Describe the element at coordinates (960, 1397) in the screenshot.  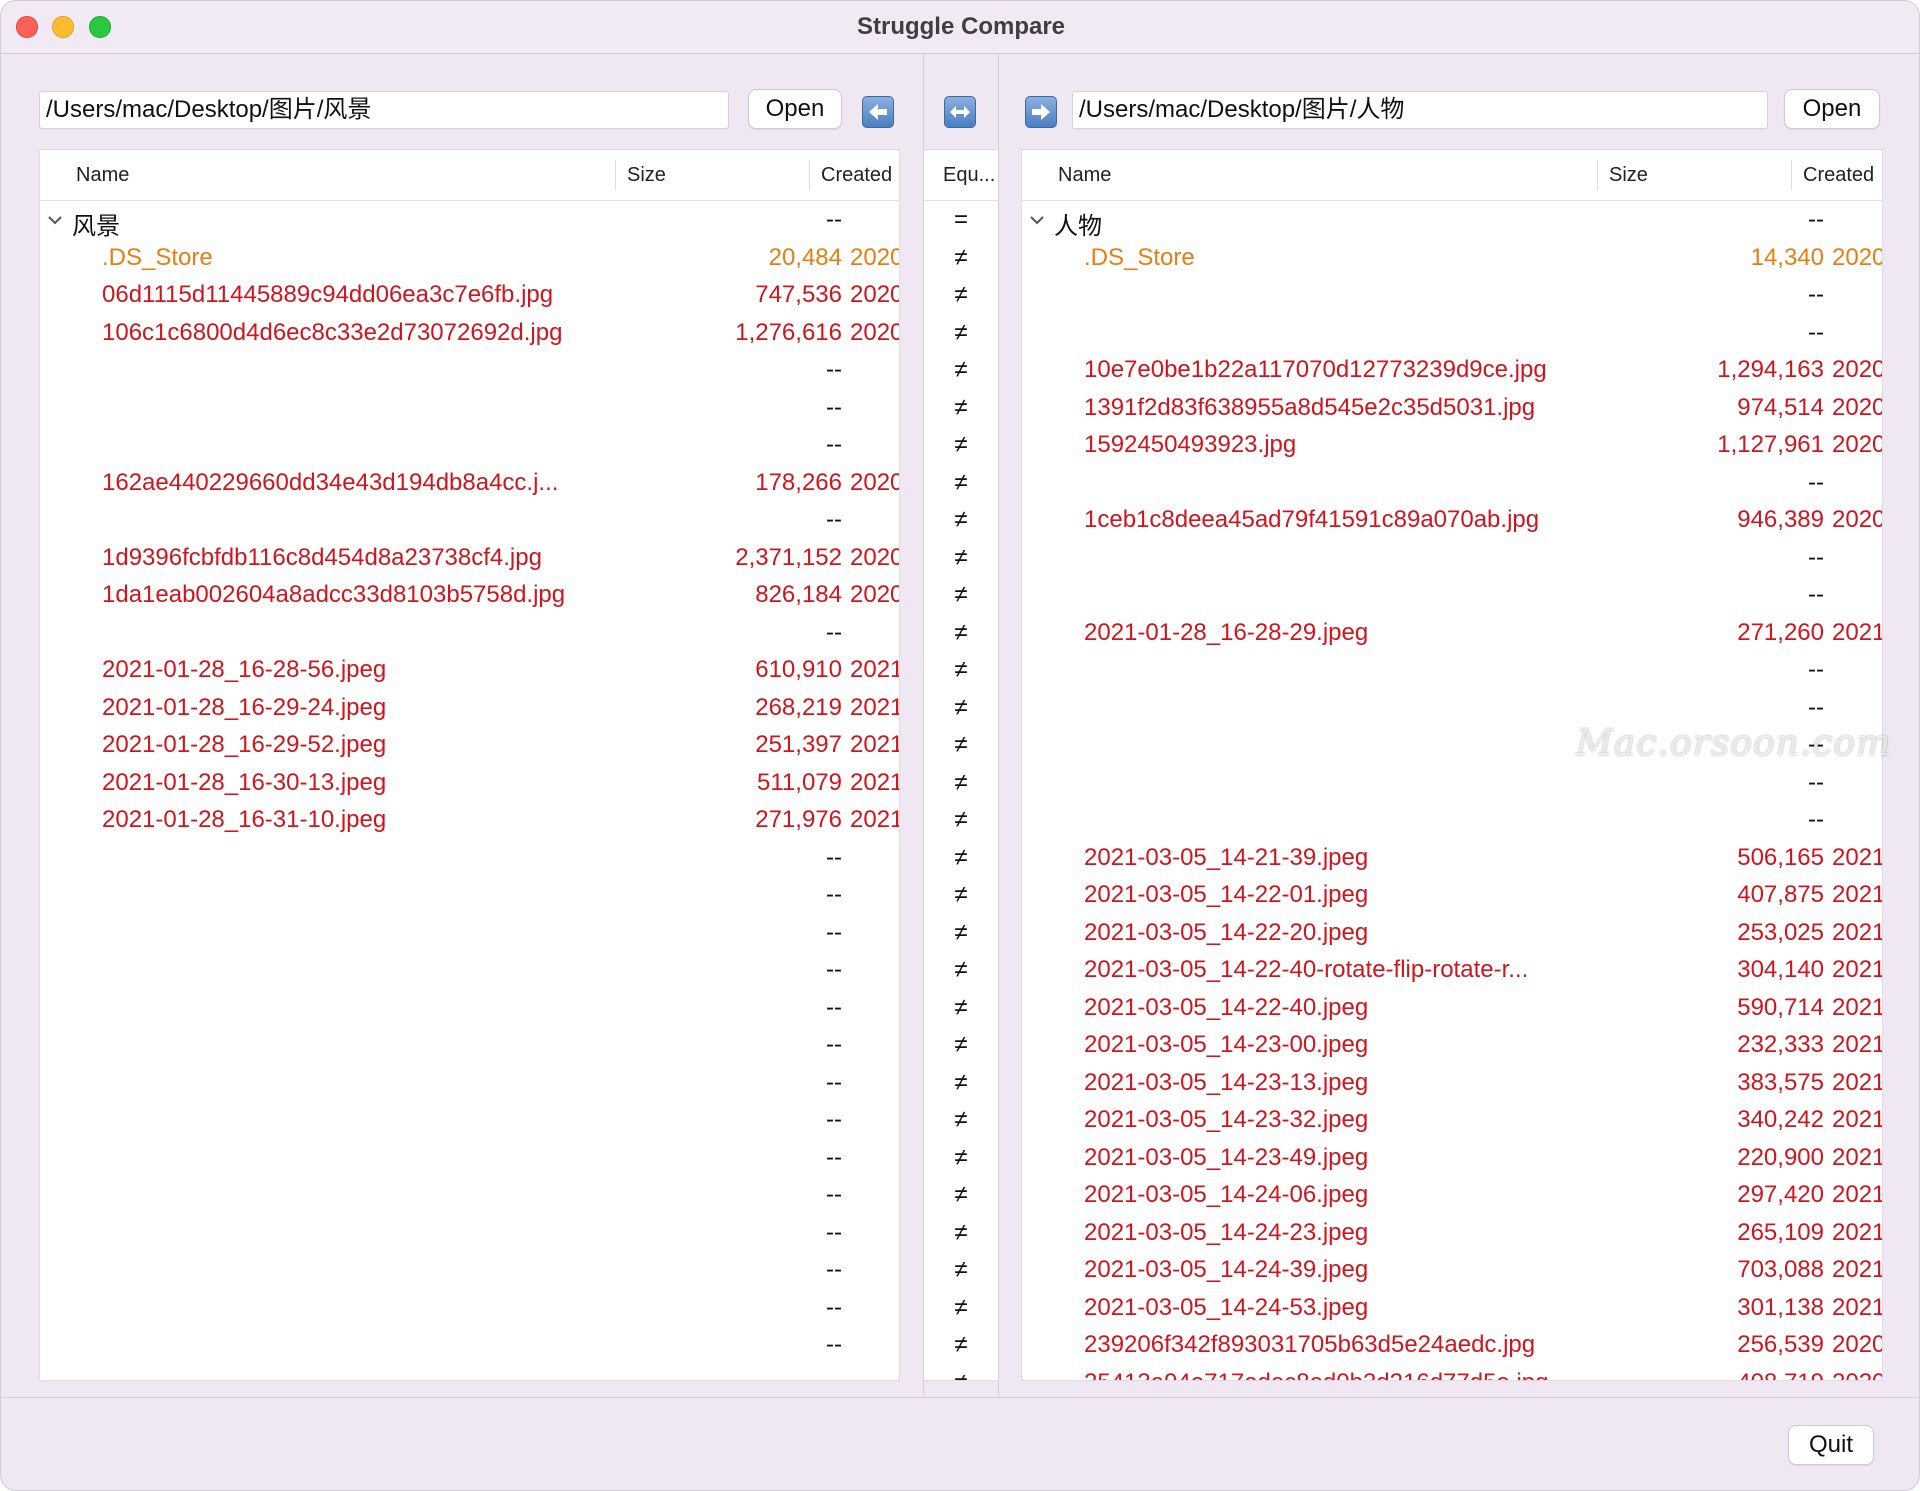
I see `footer-divider` at that location.